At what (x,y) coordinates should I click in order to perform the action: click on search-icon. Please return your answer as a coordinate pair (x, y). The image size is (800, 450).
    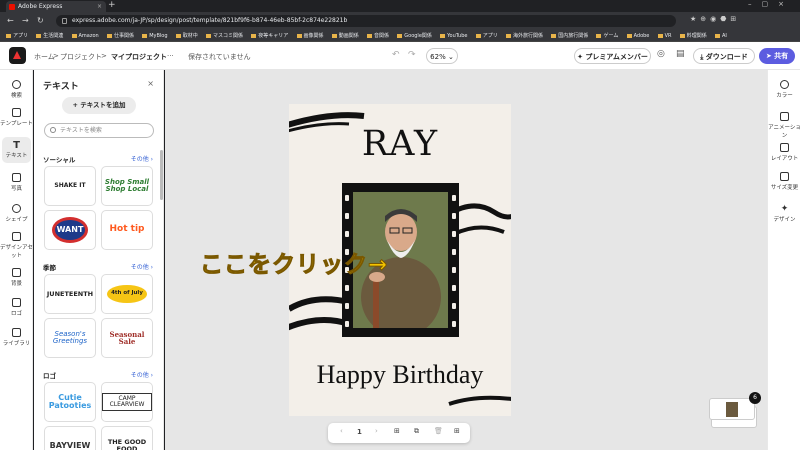
    Looking at the image, I should click on (16, 84).